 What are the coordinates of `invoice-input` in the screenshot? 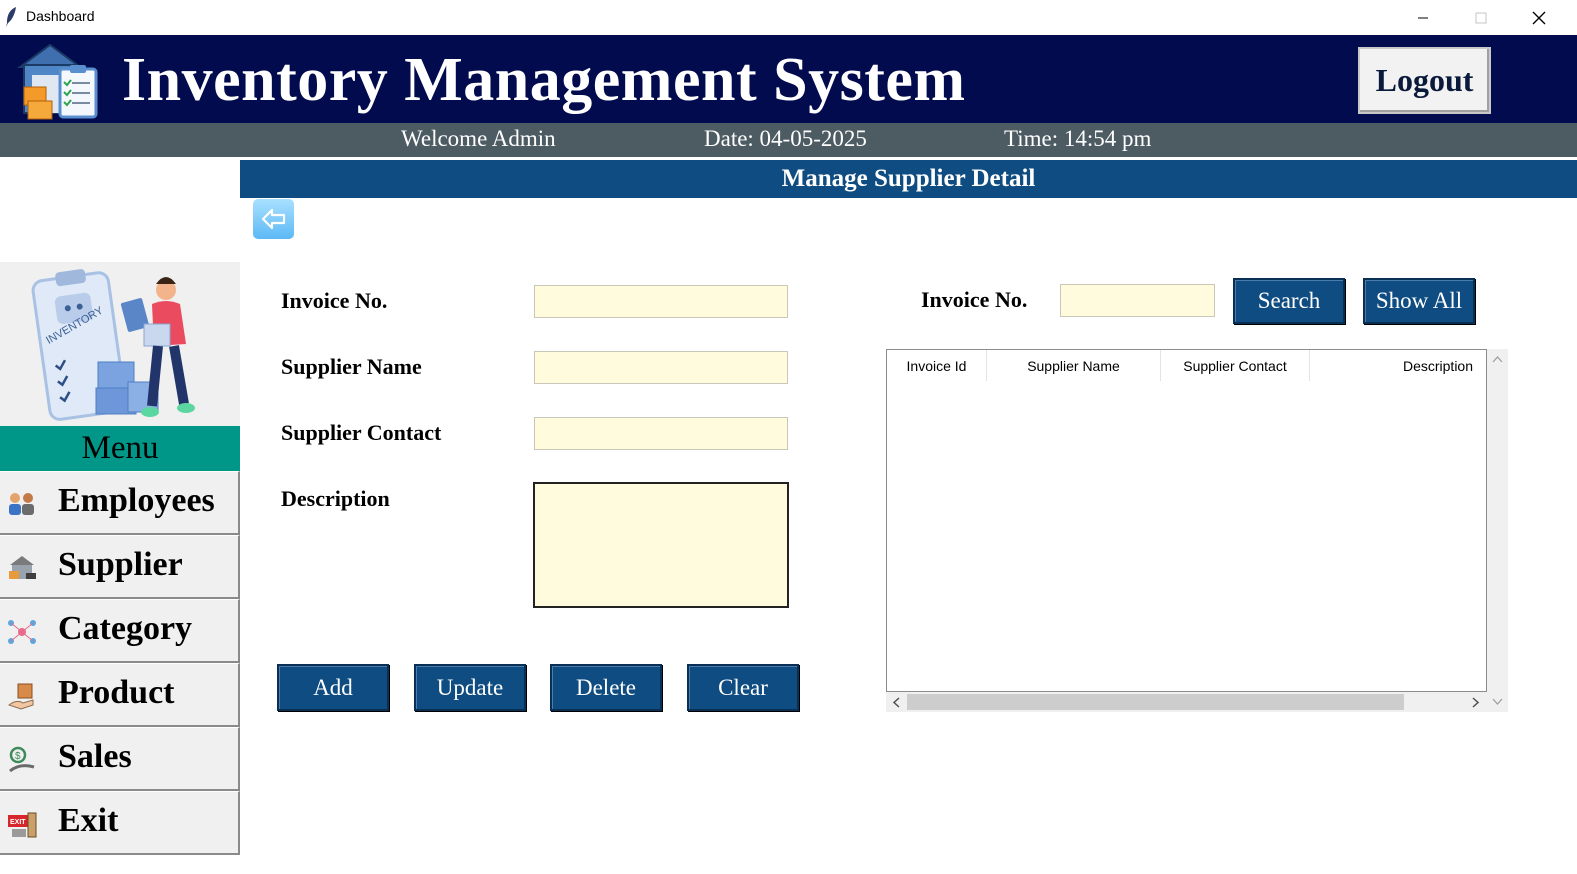 It's located at (661, 301).